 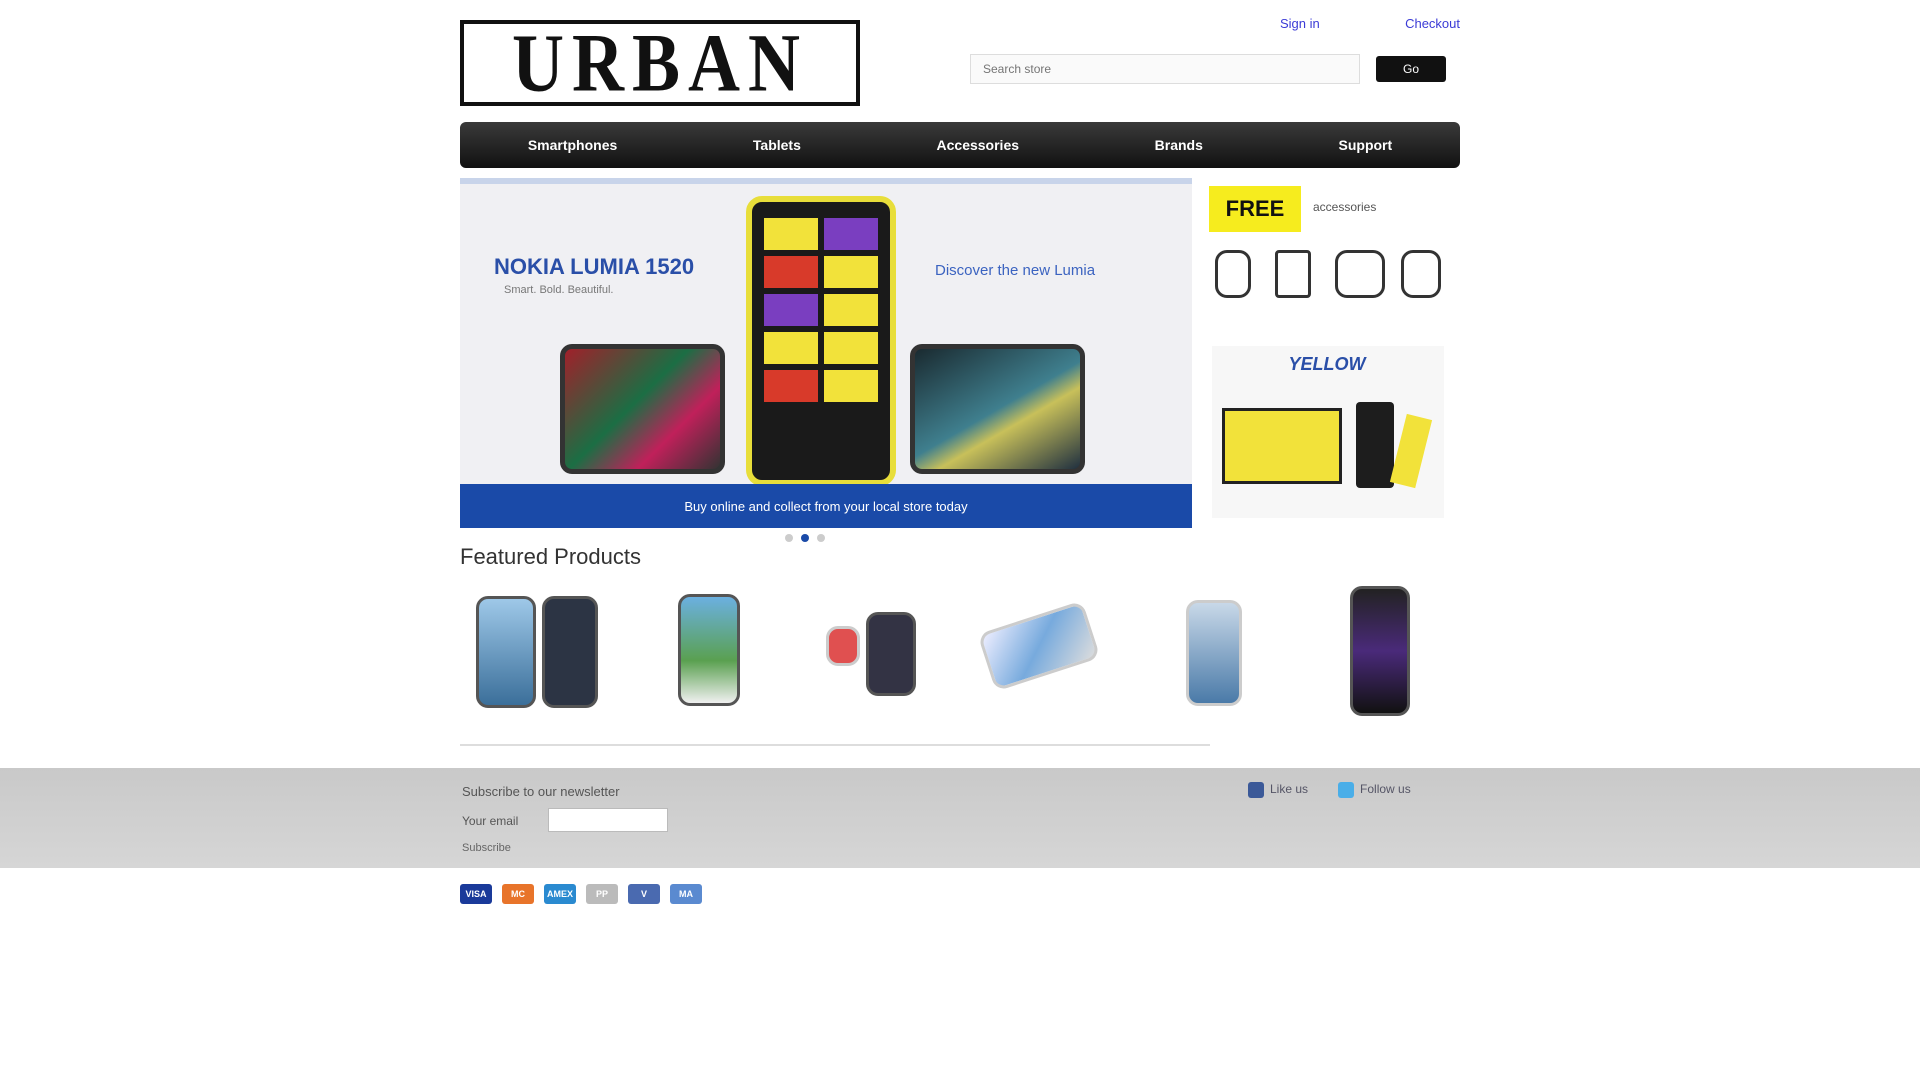 I want to click on maestro-icon: MA, so click(x=686, y=894).